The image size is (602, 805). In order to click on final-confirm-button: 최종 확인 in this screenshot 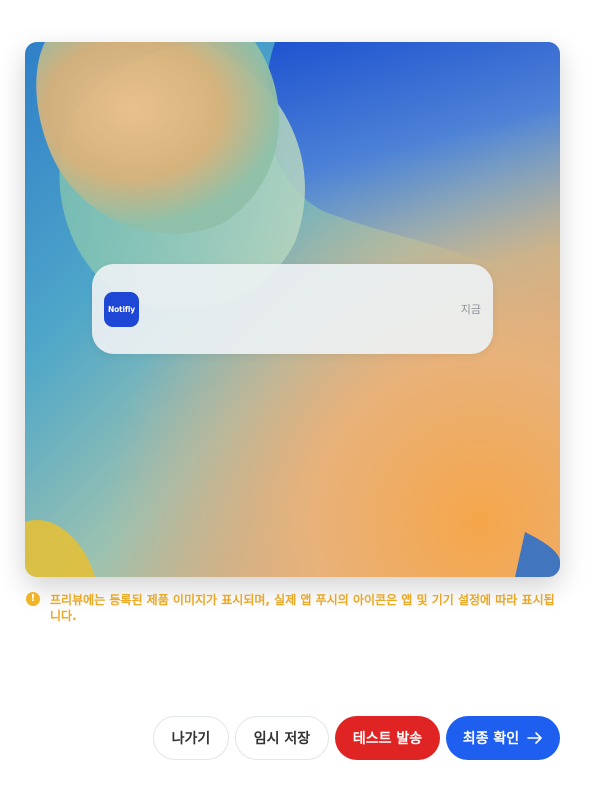, I will do `click(503, 738)`.